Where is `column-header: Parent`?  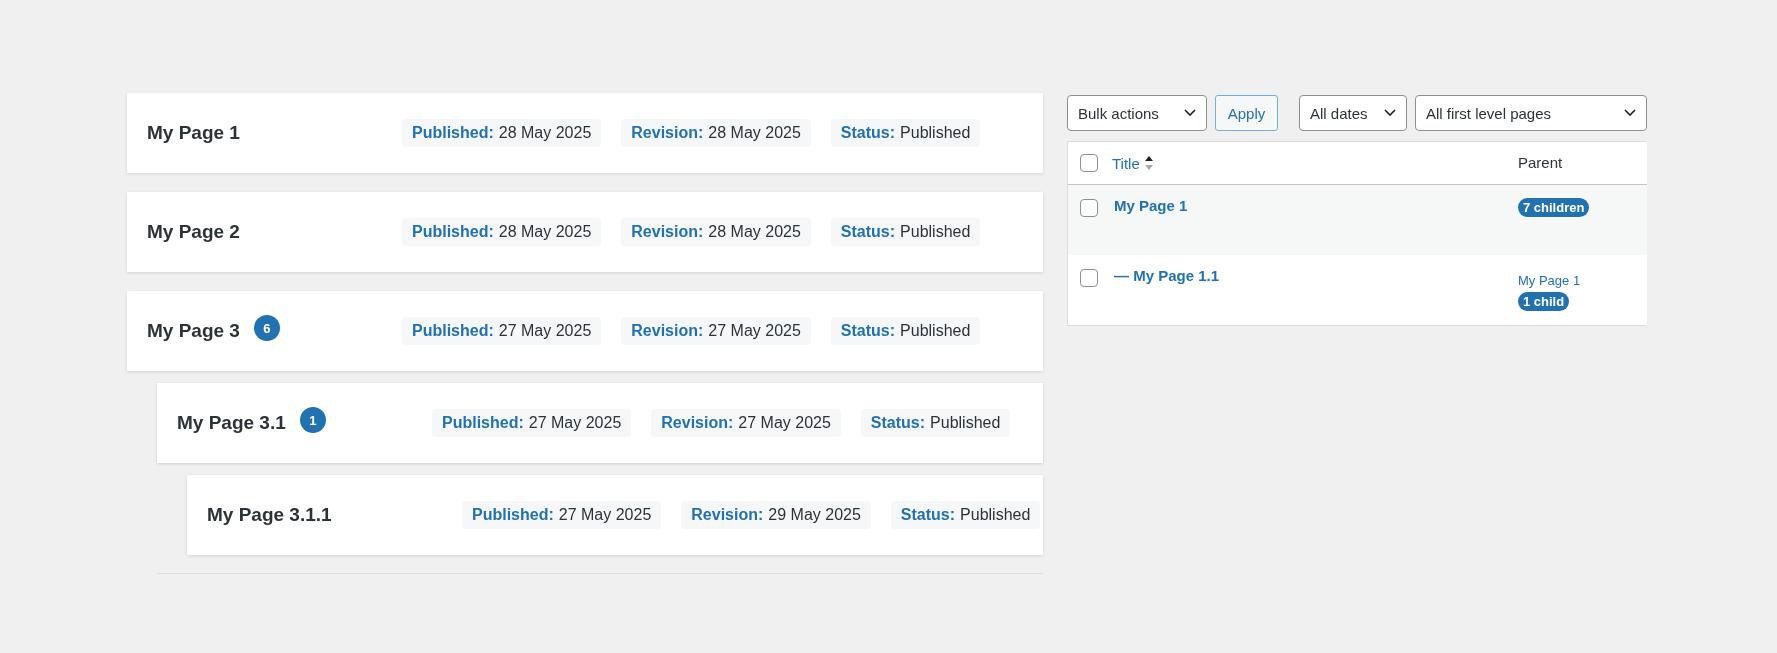 column-header: Parent is located at coordinates (1540, 162).